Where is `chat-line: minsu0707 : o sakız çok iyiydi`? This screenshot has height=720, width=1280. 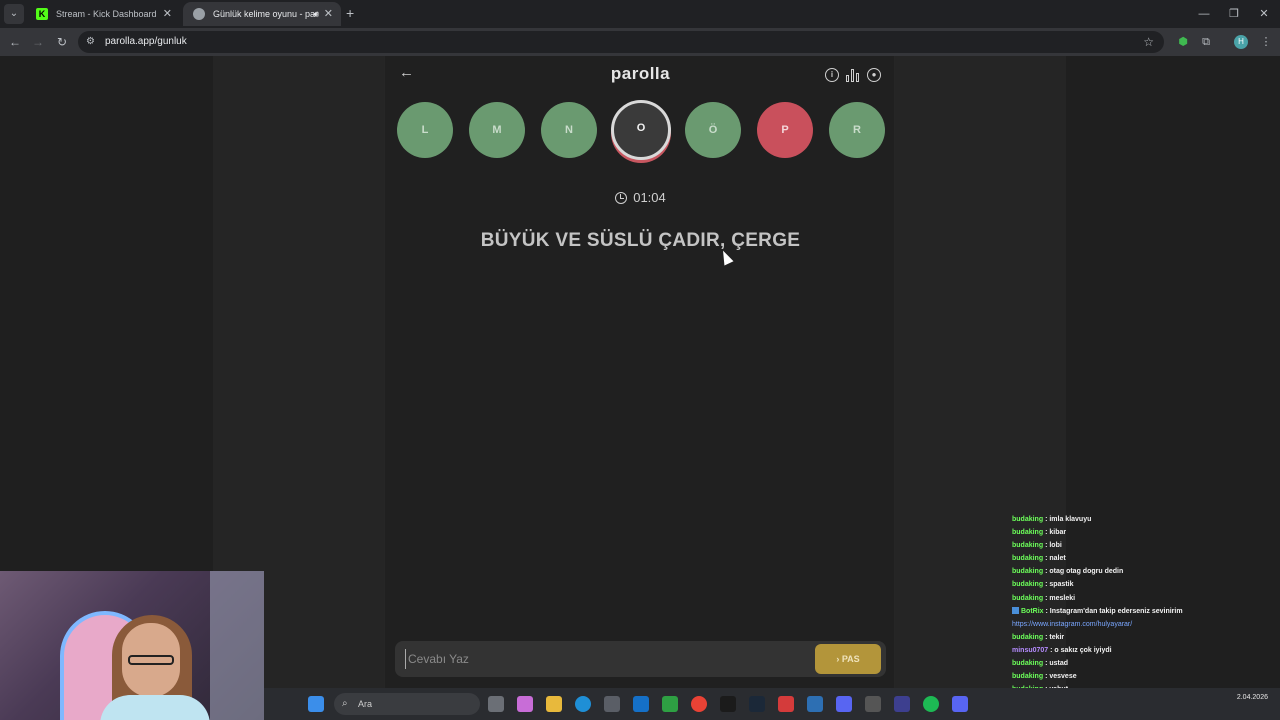 chat-line: minsu0707 : o sakız çok iyiydi is located at coordinates (1062, 650).